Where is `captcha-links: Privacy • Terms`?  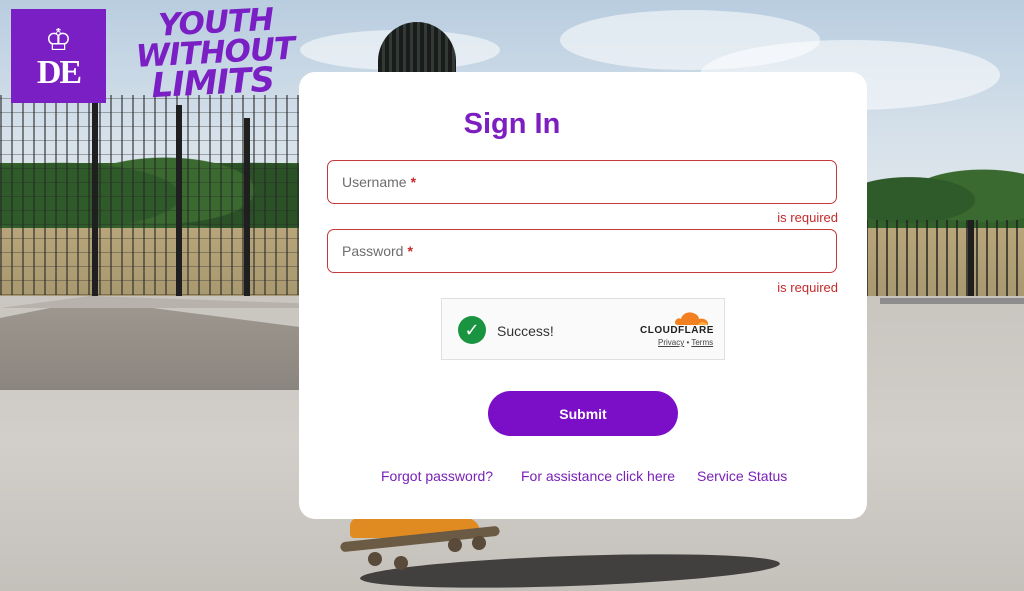 captcha-links: Privacy • Terms is located at coordinates (685, 342).